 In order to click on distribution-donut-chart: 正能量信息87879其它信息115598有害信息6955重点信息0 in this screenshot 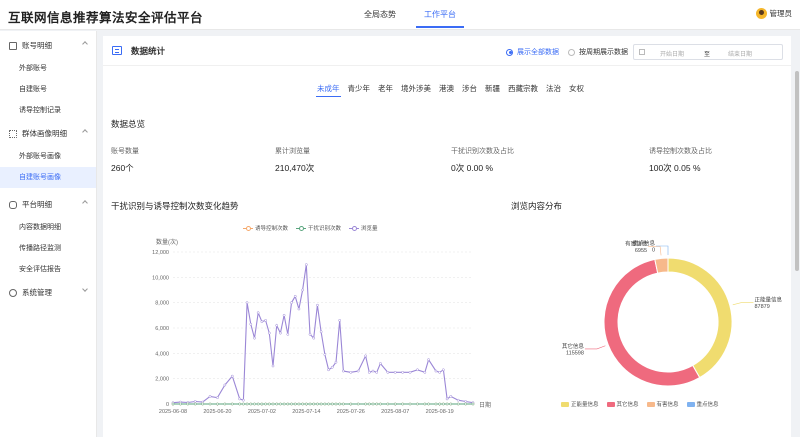, I will do `click(672, 313)`.